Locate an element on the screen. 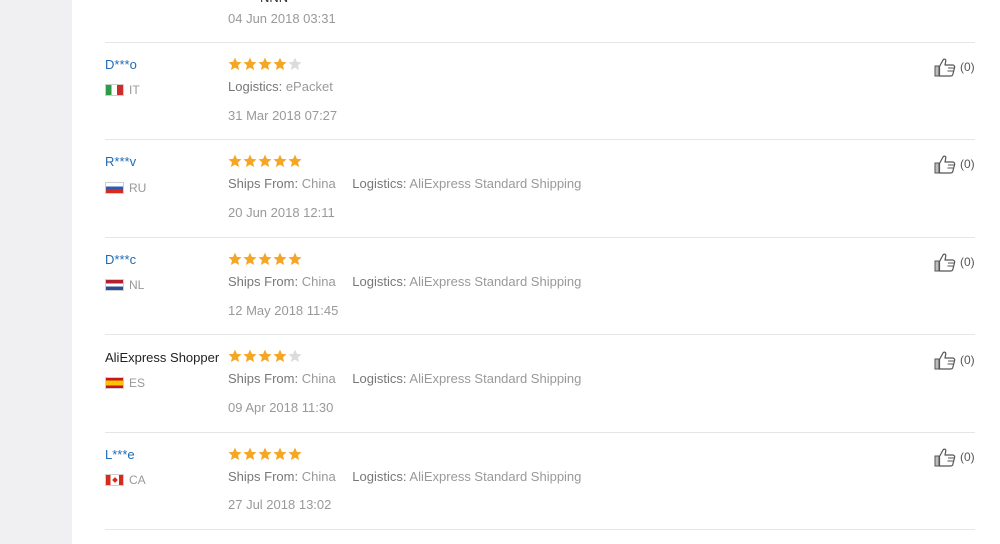  review-date: 12 May 2018 11:45 is located at coordinates (283, 310).